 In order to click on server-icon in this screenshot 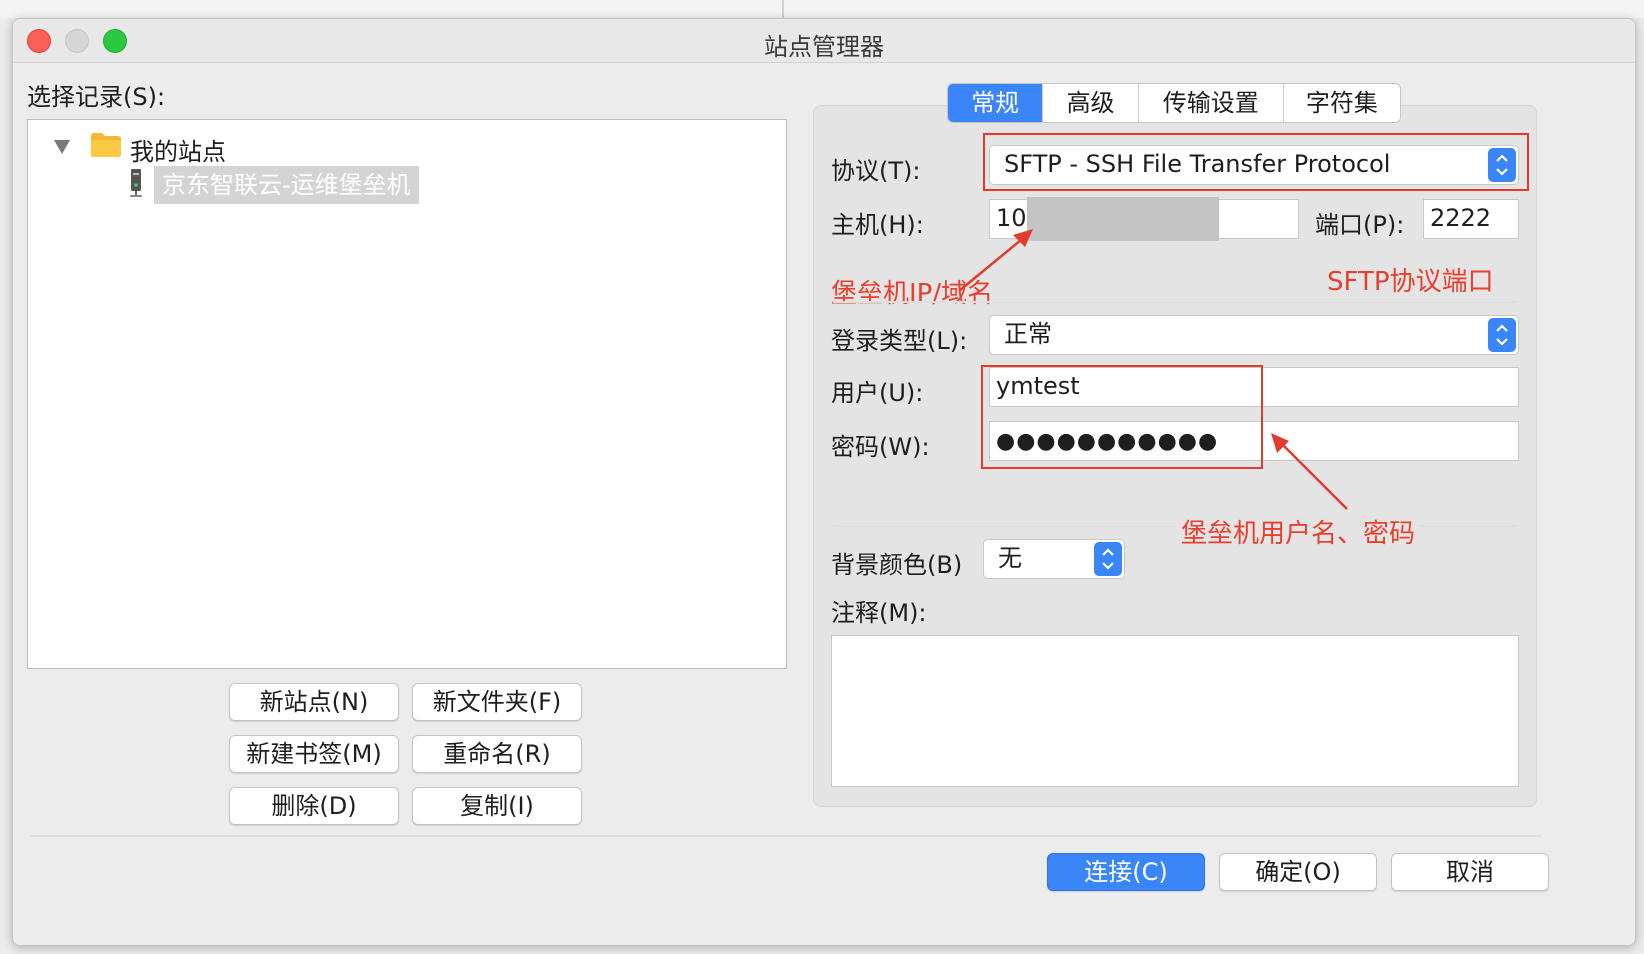, I will do `click(136, 183)`.